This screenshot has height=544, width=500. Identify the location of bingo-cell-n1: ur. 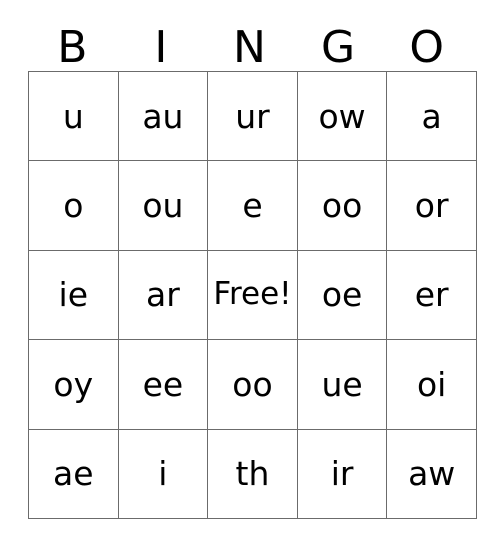
(252, 116).